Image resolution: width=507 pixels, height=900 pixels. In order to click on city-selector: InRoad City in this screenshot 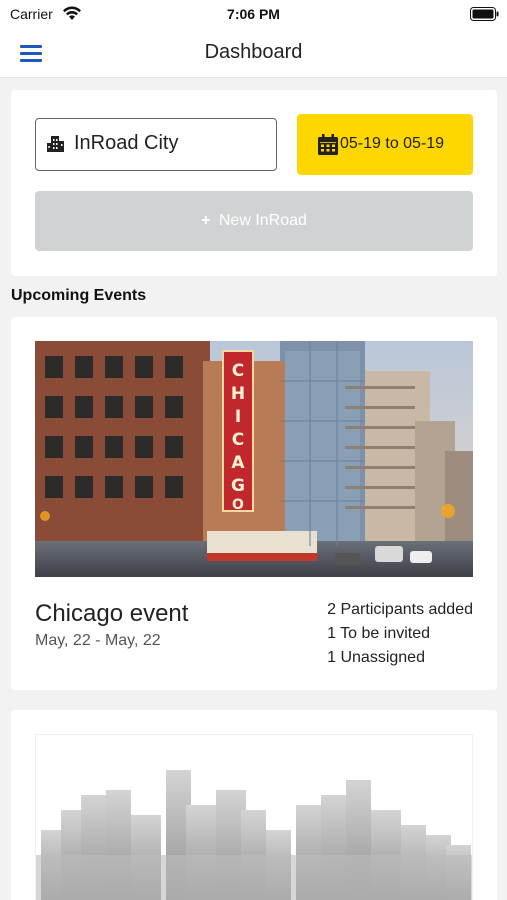, I will do `click(156, 144)`.